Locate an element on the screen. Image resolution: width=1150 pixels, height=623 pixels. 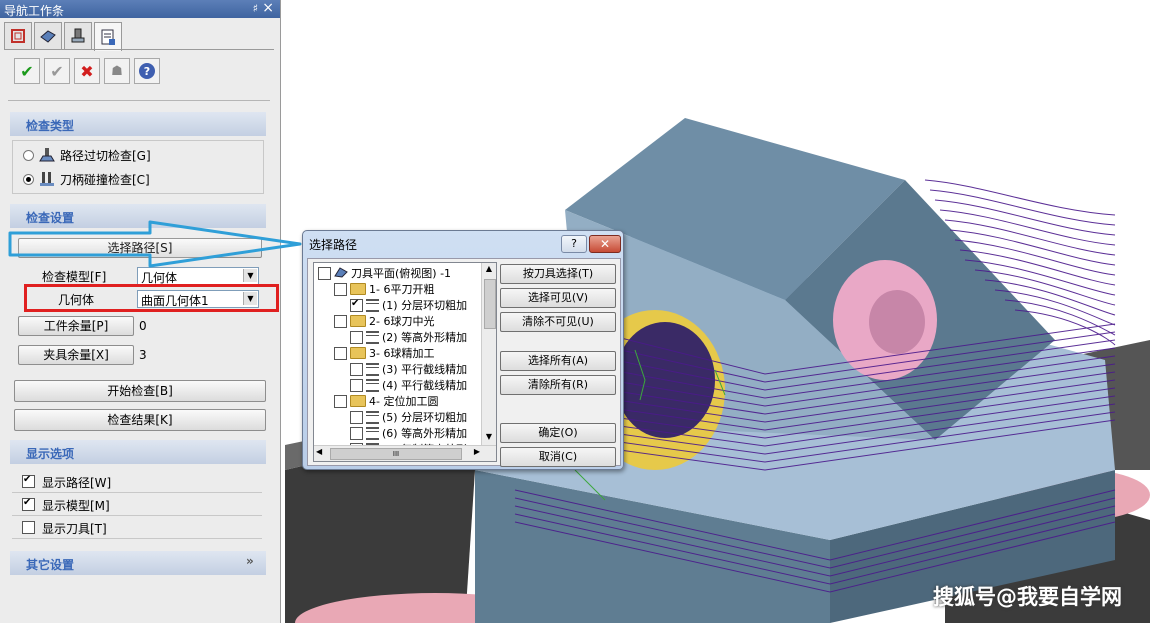
show-model-option: 显示模型[M] is located at coordinates (137, 504).